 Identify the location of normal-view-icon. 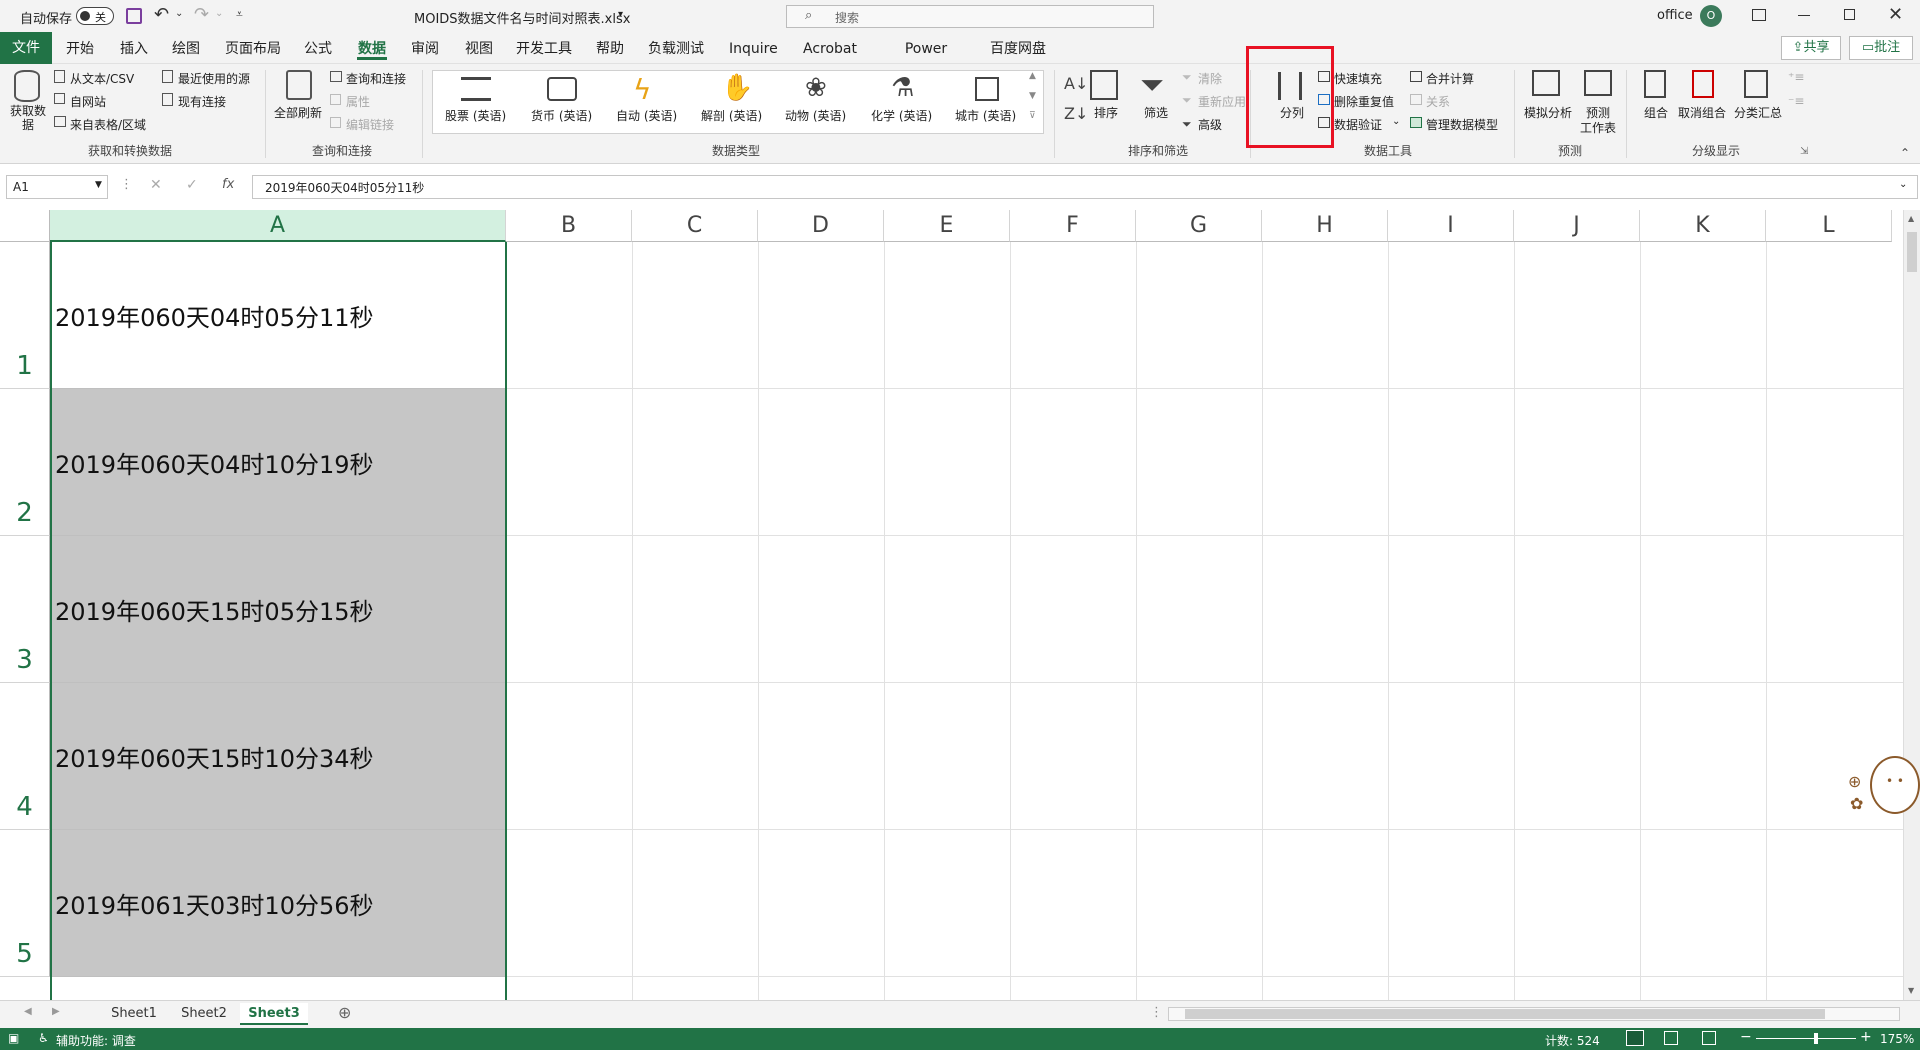
(1635, 1038).